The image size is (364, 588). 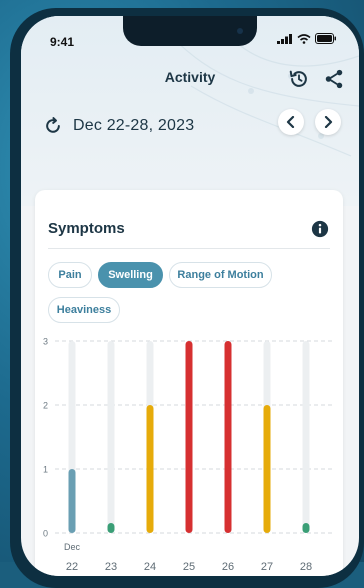 I want to click on notch, so click(x=190, y=31).